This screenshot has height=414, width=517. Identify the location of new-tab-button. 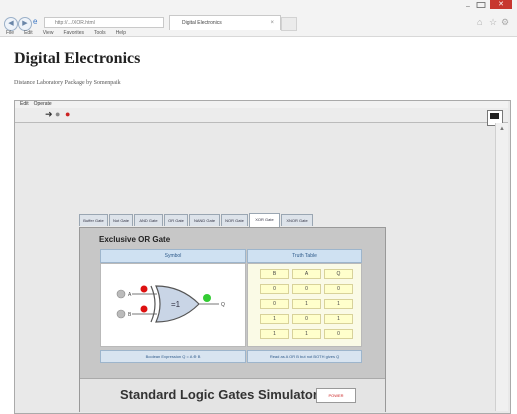
(289, 24).